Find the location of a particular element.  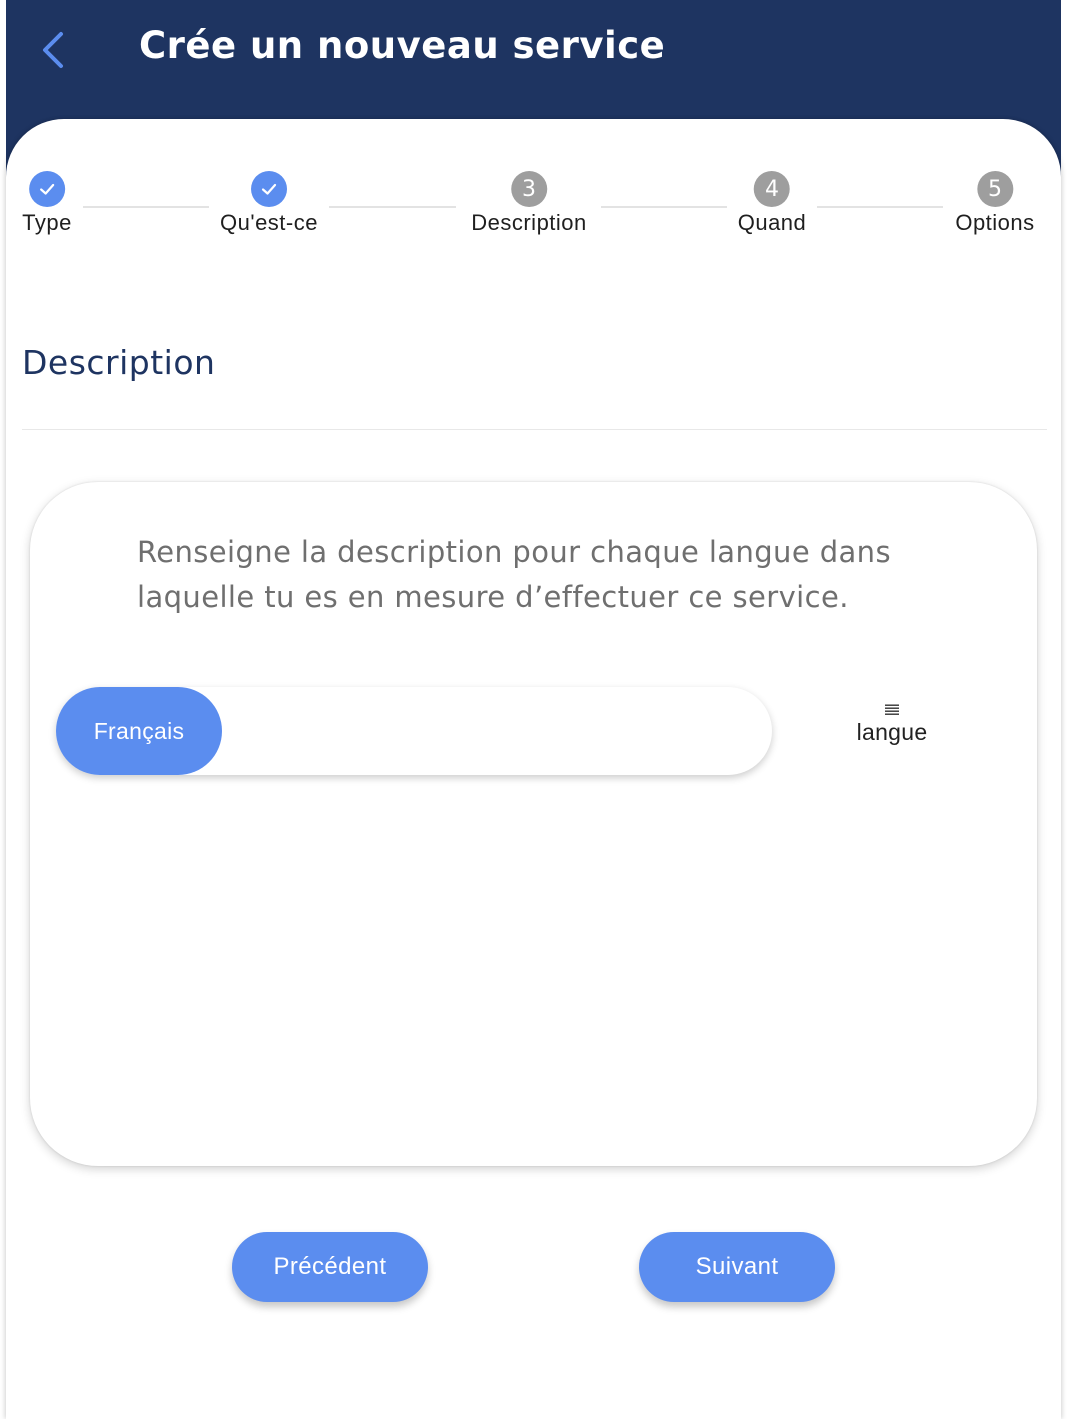

step-label: Description is located at coordinates (529, 222).